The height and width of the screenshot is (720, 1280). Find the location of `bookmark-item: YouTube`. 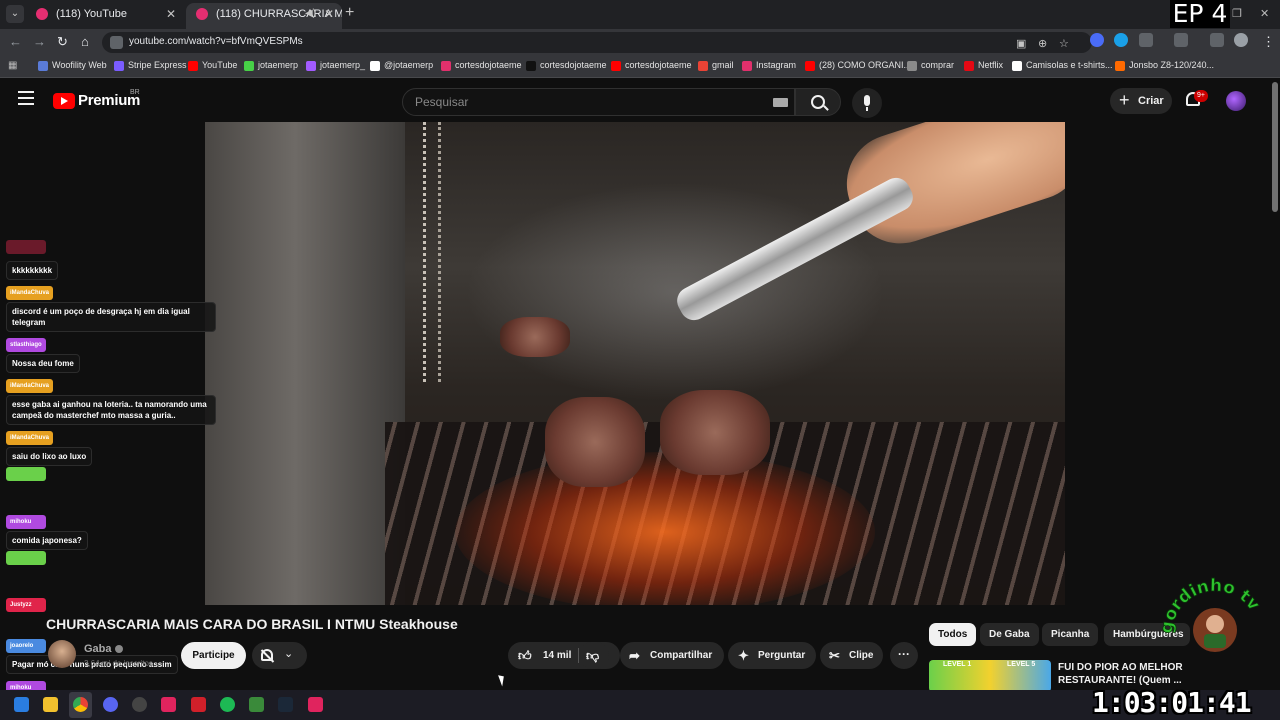

bookmark-item: YouTube is located at coordinates (213, 65).